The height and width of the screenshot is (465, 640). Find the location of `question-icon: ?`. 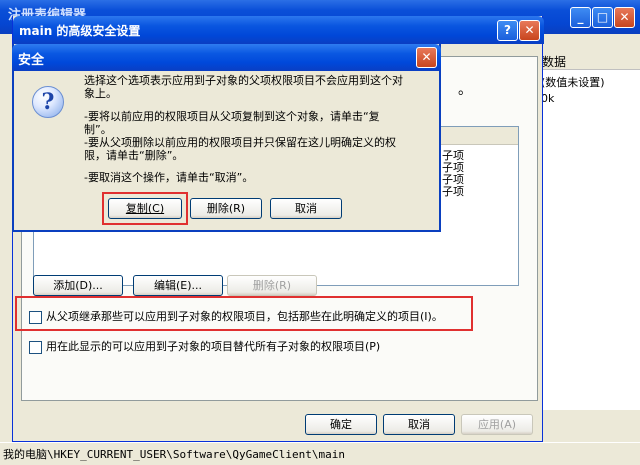

question-icon: ? is located at coordinates (48, 102).